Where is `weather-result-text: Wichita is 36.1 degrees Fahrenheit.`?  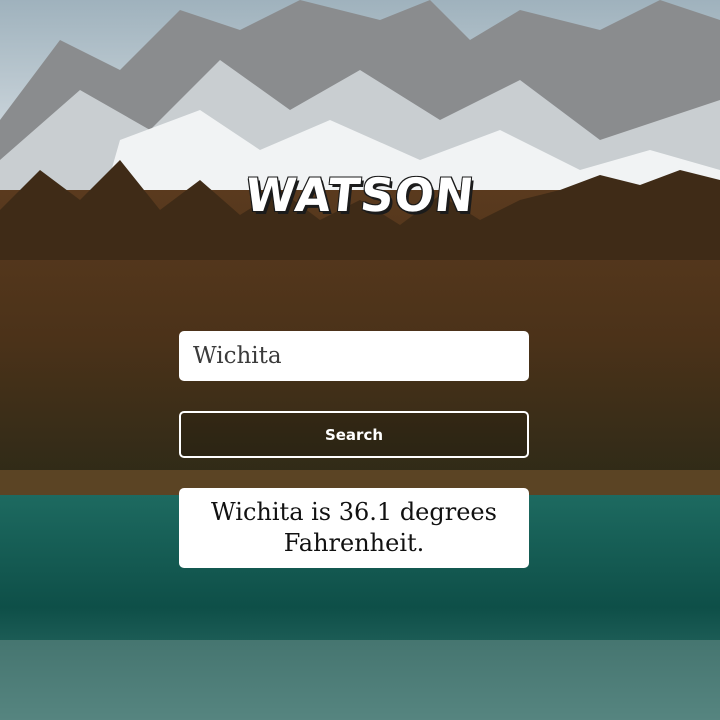
weather-result-text: Wichita is 36.1 degrees Fahrenheit. is located at coordinates (354, 527).